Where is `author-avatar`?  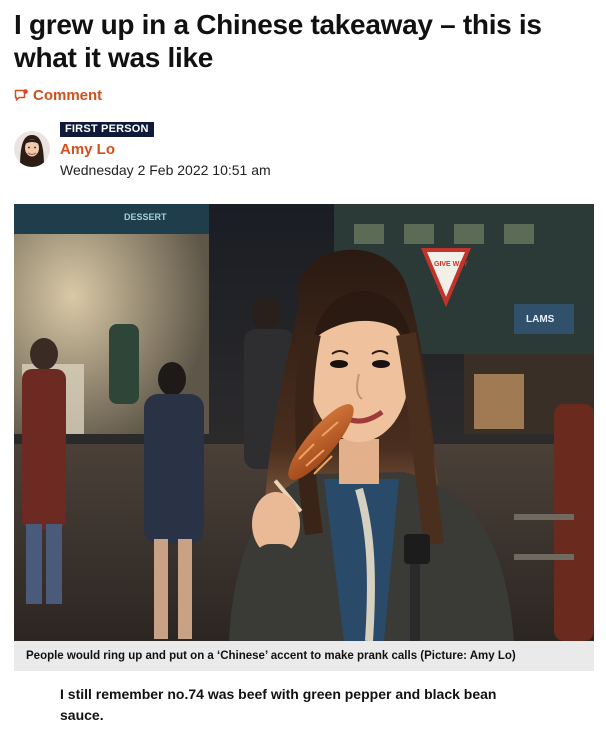 author-avatar is located at coordinates (32, 149).